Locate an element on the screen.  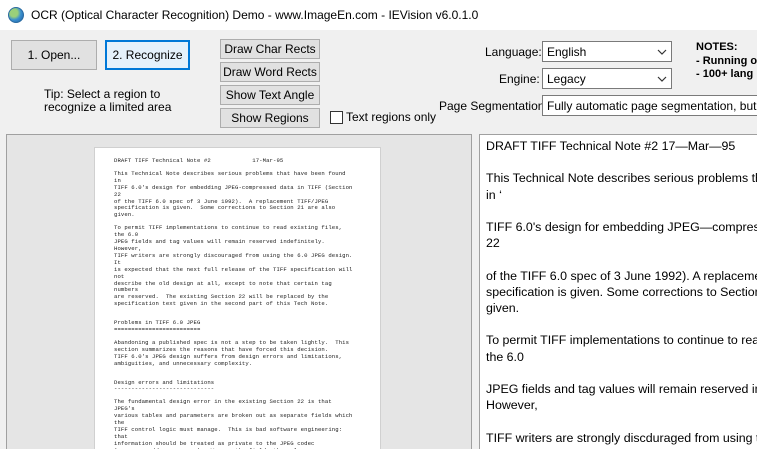
draw-word-rects-button: Draw Word Rects is located at coordinates (270, 72).